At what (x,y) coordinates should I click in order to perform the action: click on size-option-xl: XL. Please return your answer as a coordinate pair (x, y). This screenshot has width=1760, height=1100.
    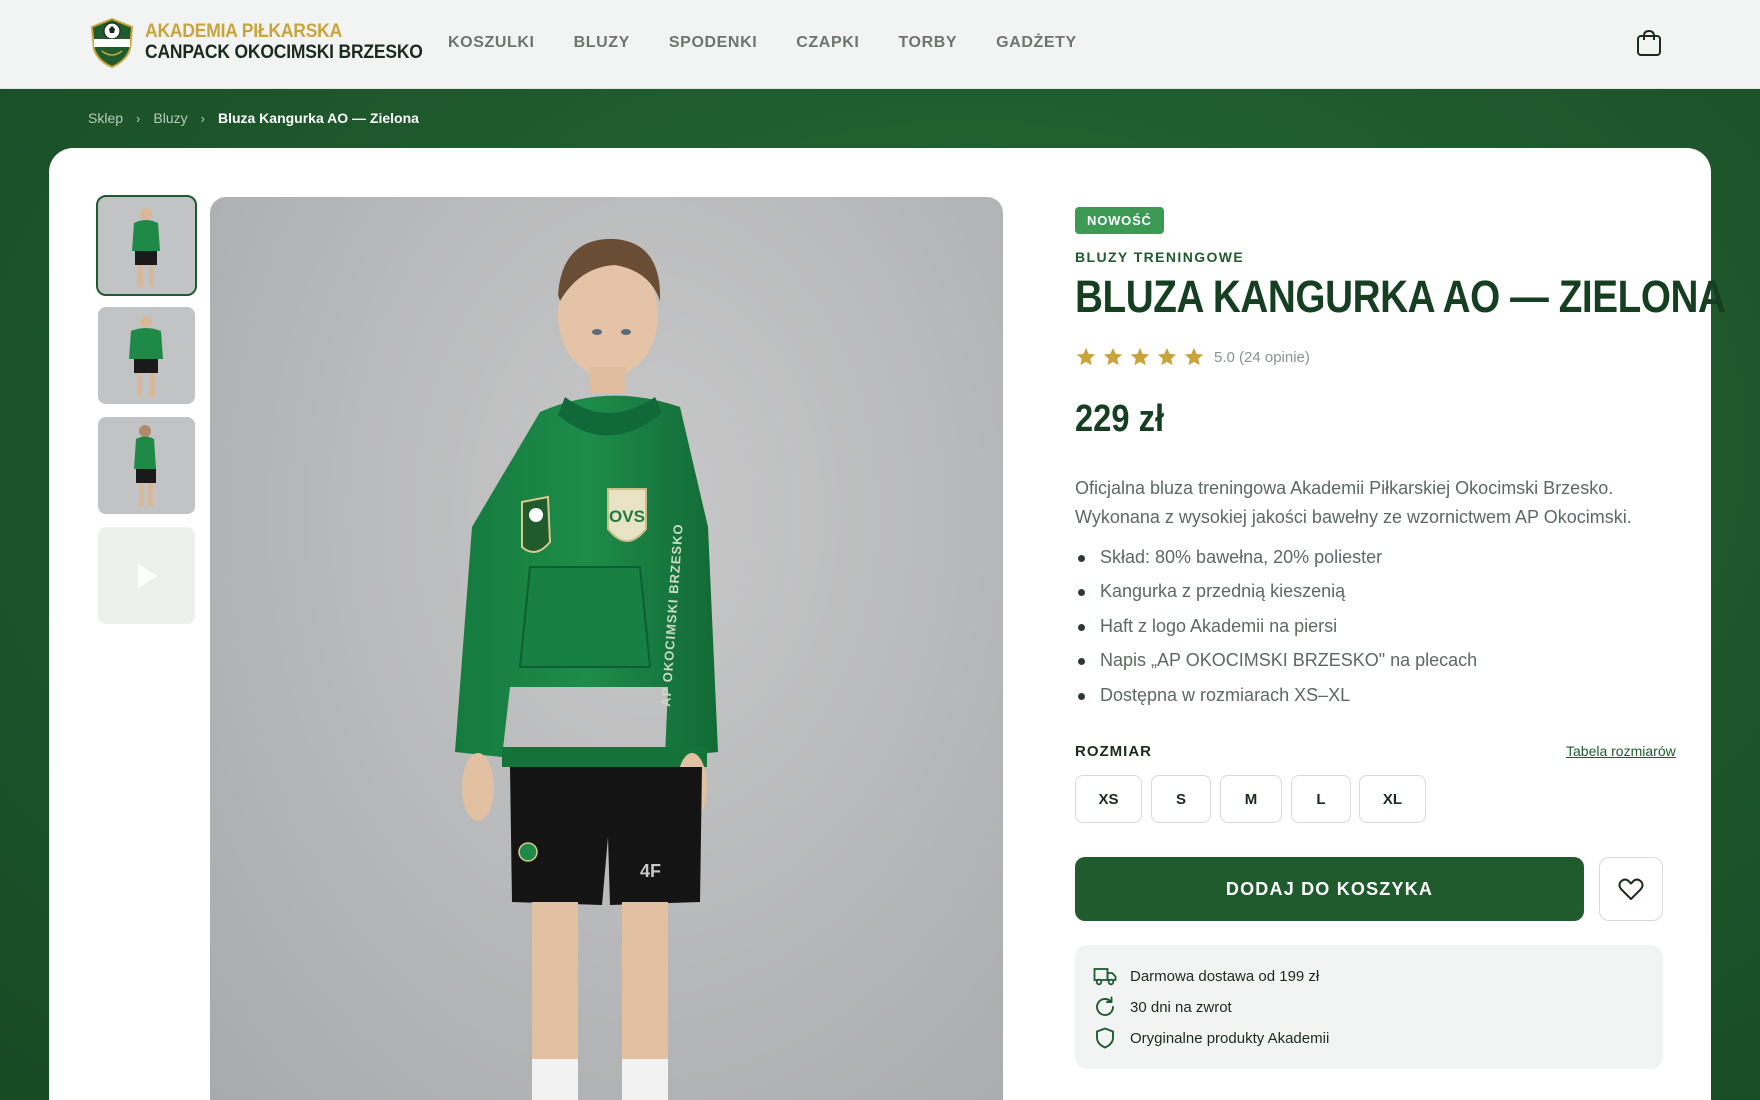
    Looking at the image, I should click on (1392, 799).